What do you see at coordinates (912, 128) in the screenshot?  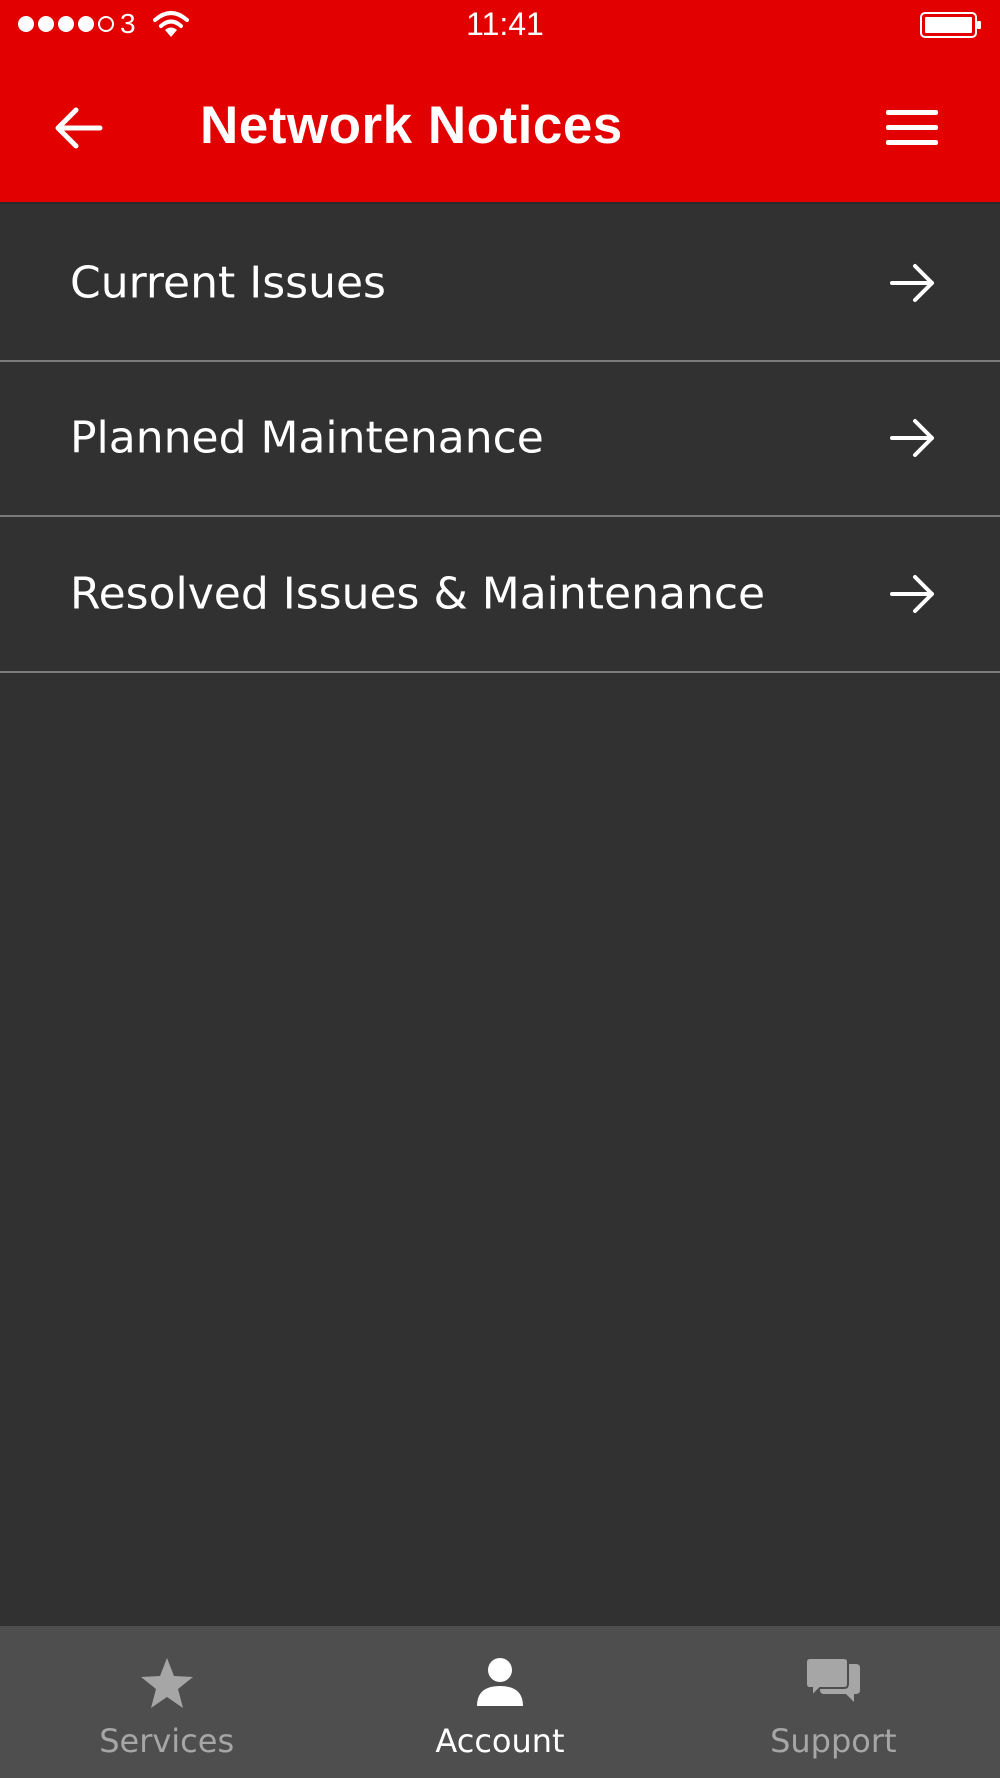 I see `hamburger-menu-icon` at bounding box center [912, 128].